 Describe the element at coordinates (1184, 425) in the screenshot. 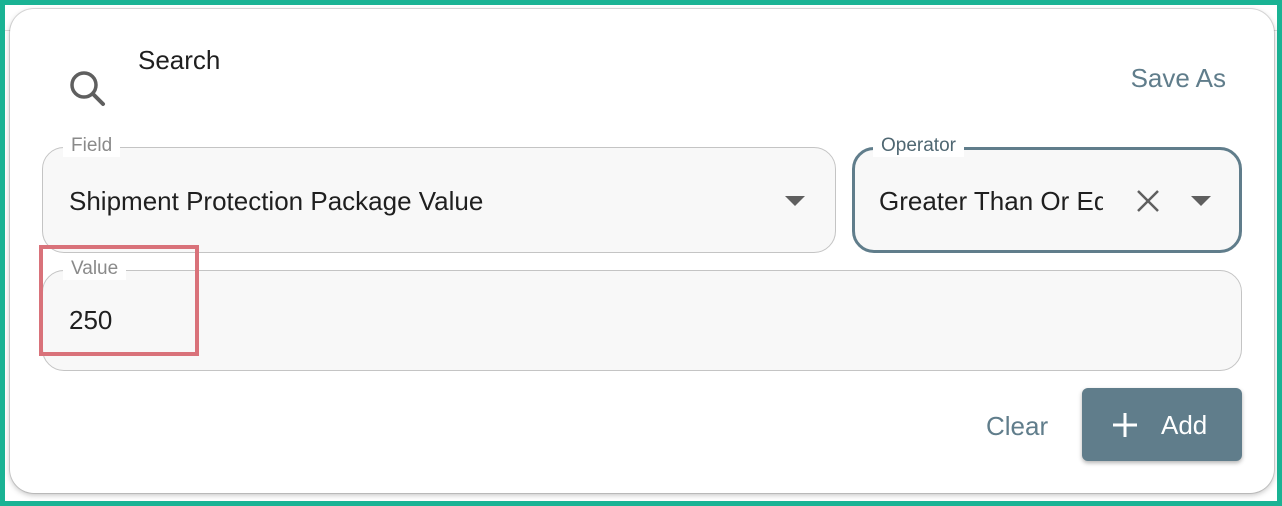

I see `add-button-label: Add` at that location.